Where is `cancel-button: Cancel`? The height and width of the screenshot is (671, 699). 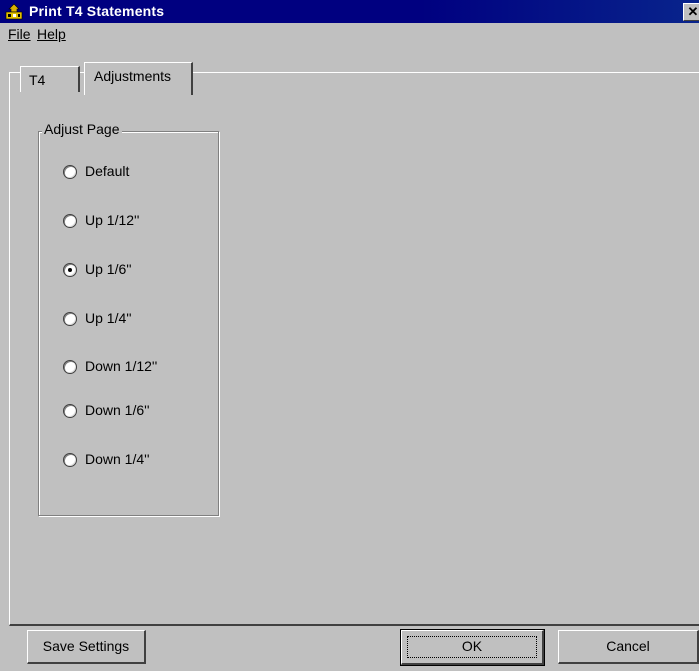 cancel-button: Cancel is located at coordinates (628, 647).